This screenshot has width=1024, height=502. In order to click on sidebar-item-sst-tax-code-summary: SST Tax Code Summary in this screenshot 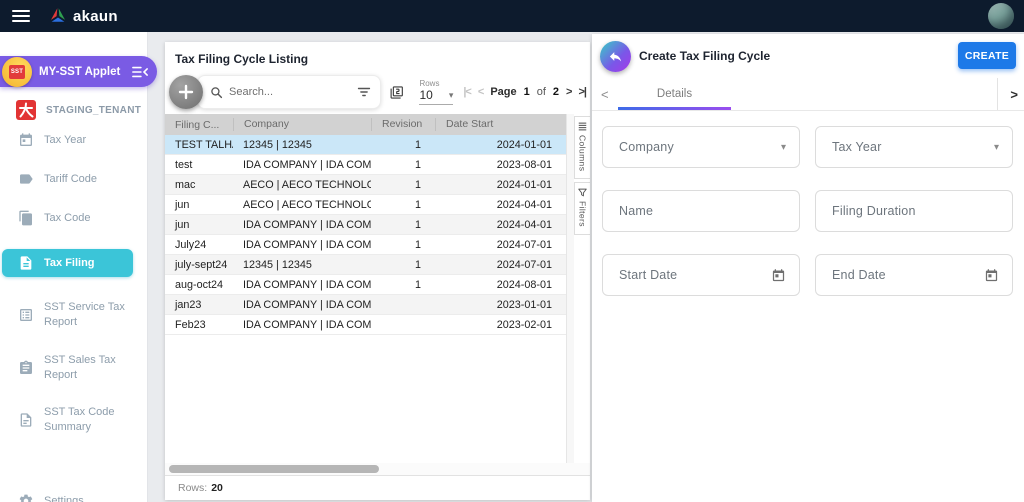, I will do `click(70, 420)`.